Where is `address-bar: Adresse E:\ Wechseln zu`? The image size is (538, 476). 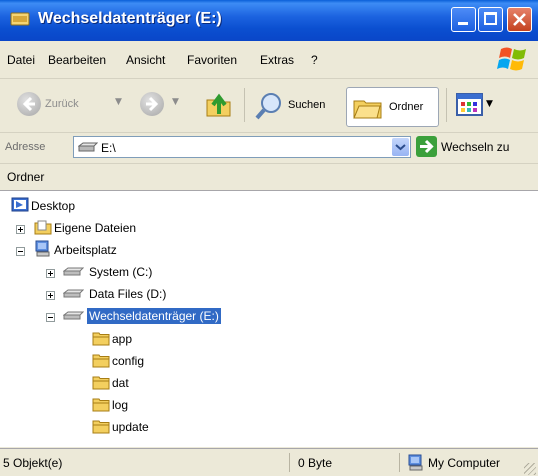 address-bar: Adresse E:\ Wechseln zu is located at coordinates (269, 148).